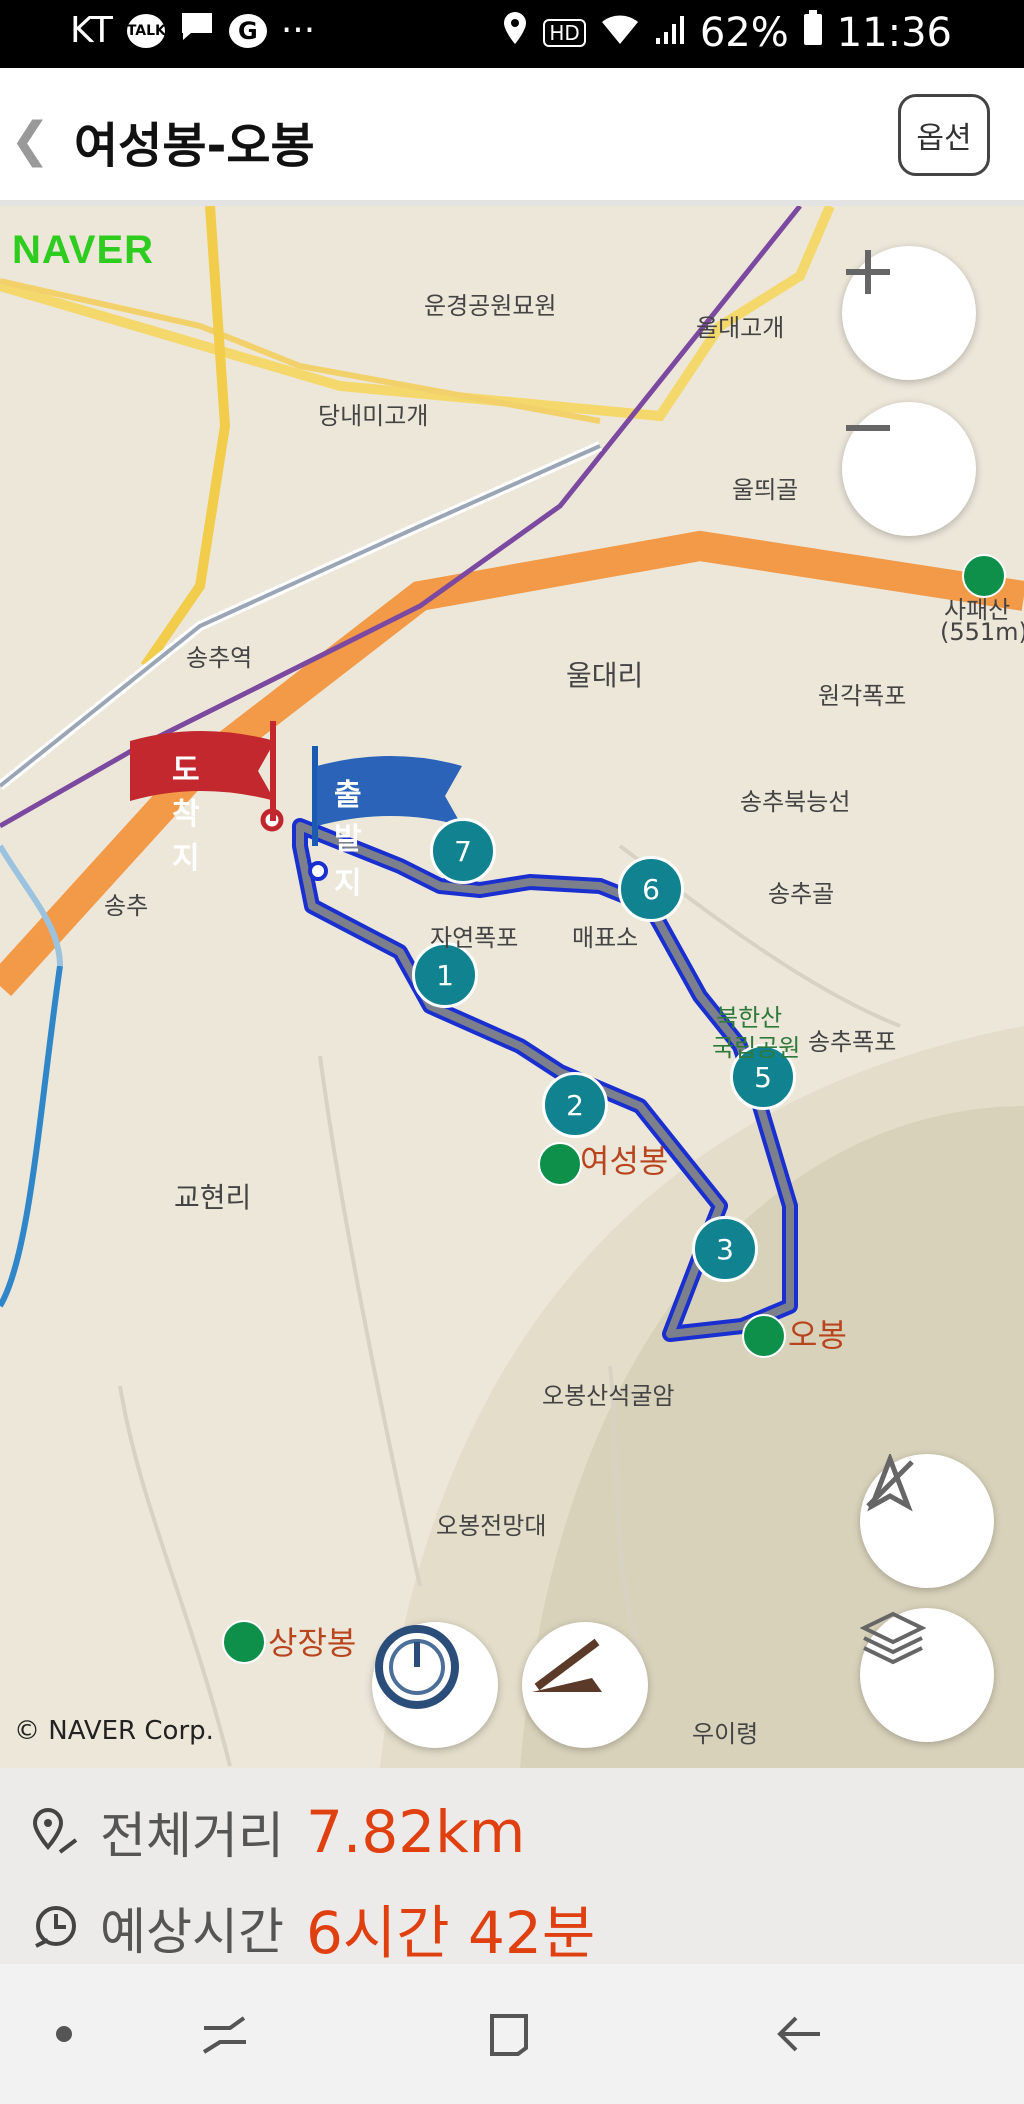  Describe the element at coordinates (474, 938) in the screenshot. I see `map-label: 자연폭포` at that location.